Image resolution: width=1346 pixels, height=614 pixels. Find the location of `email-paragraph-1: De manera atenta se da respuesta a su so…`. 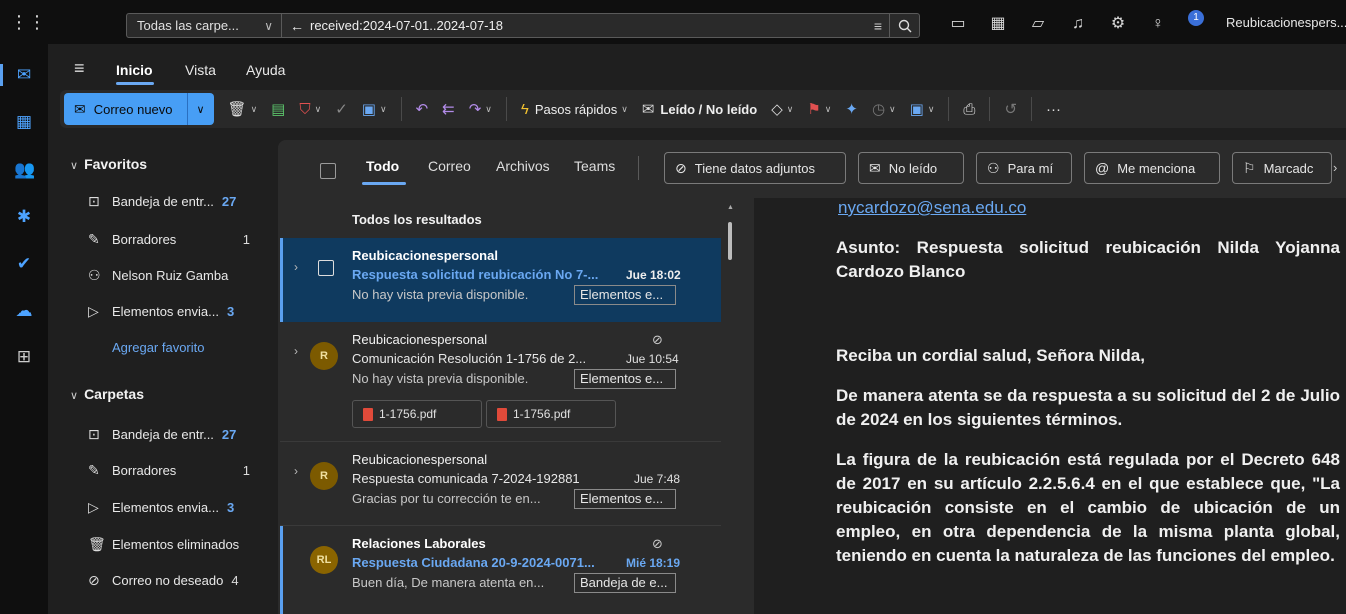

email-paragraph-1: De manera atenta se da respuesta a su so… is located at coordinates (1088, 407).